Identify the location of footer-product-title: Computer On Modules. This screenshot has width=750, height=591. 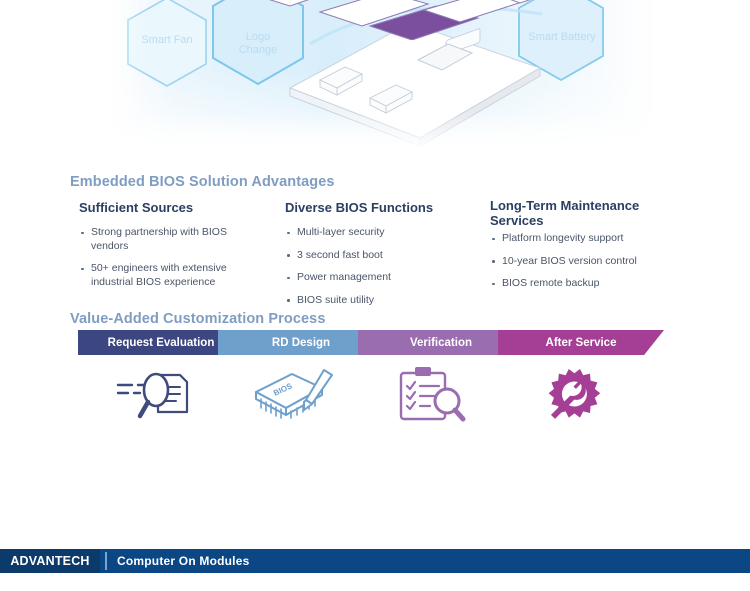
(183, 561).